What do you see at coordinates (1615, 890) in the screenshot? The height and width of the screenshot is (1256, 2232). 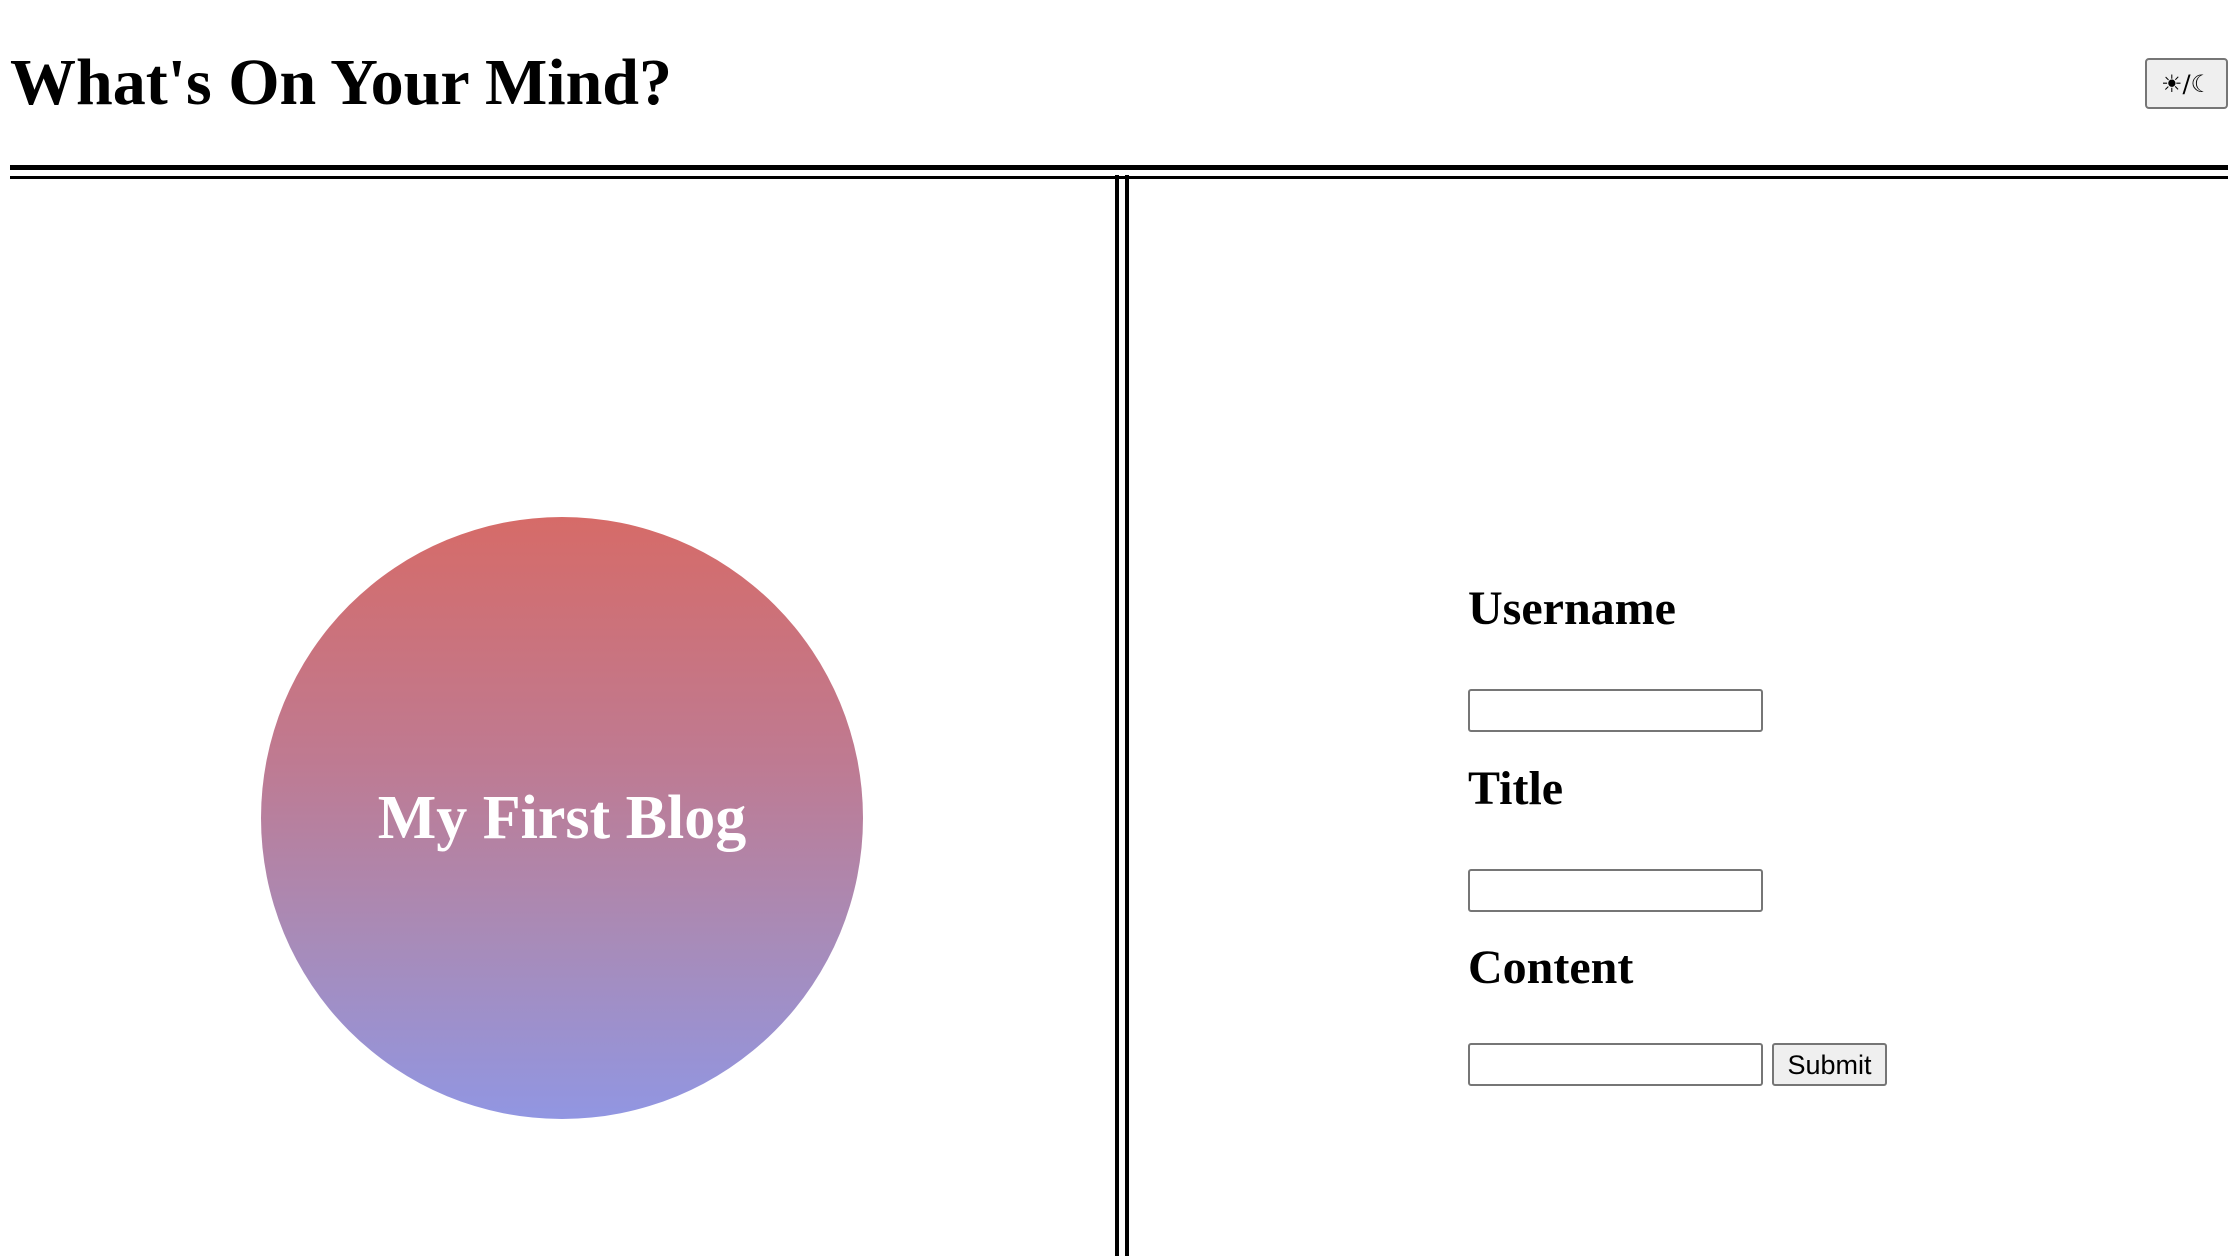 I see `title-input` at bounding box center [1615, 890].